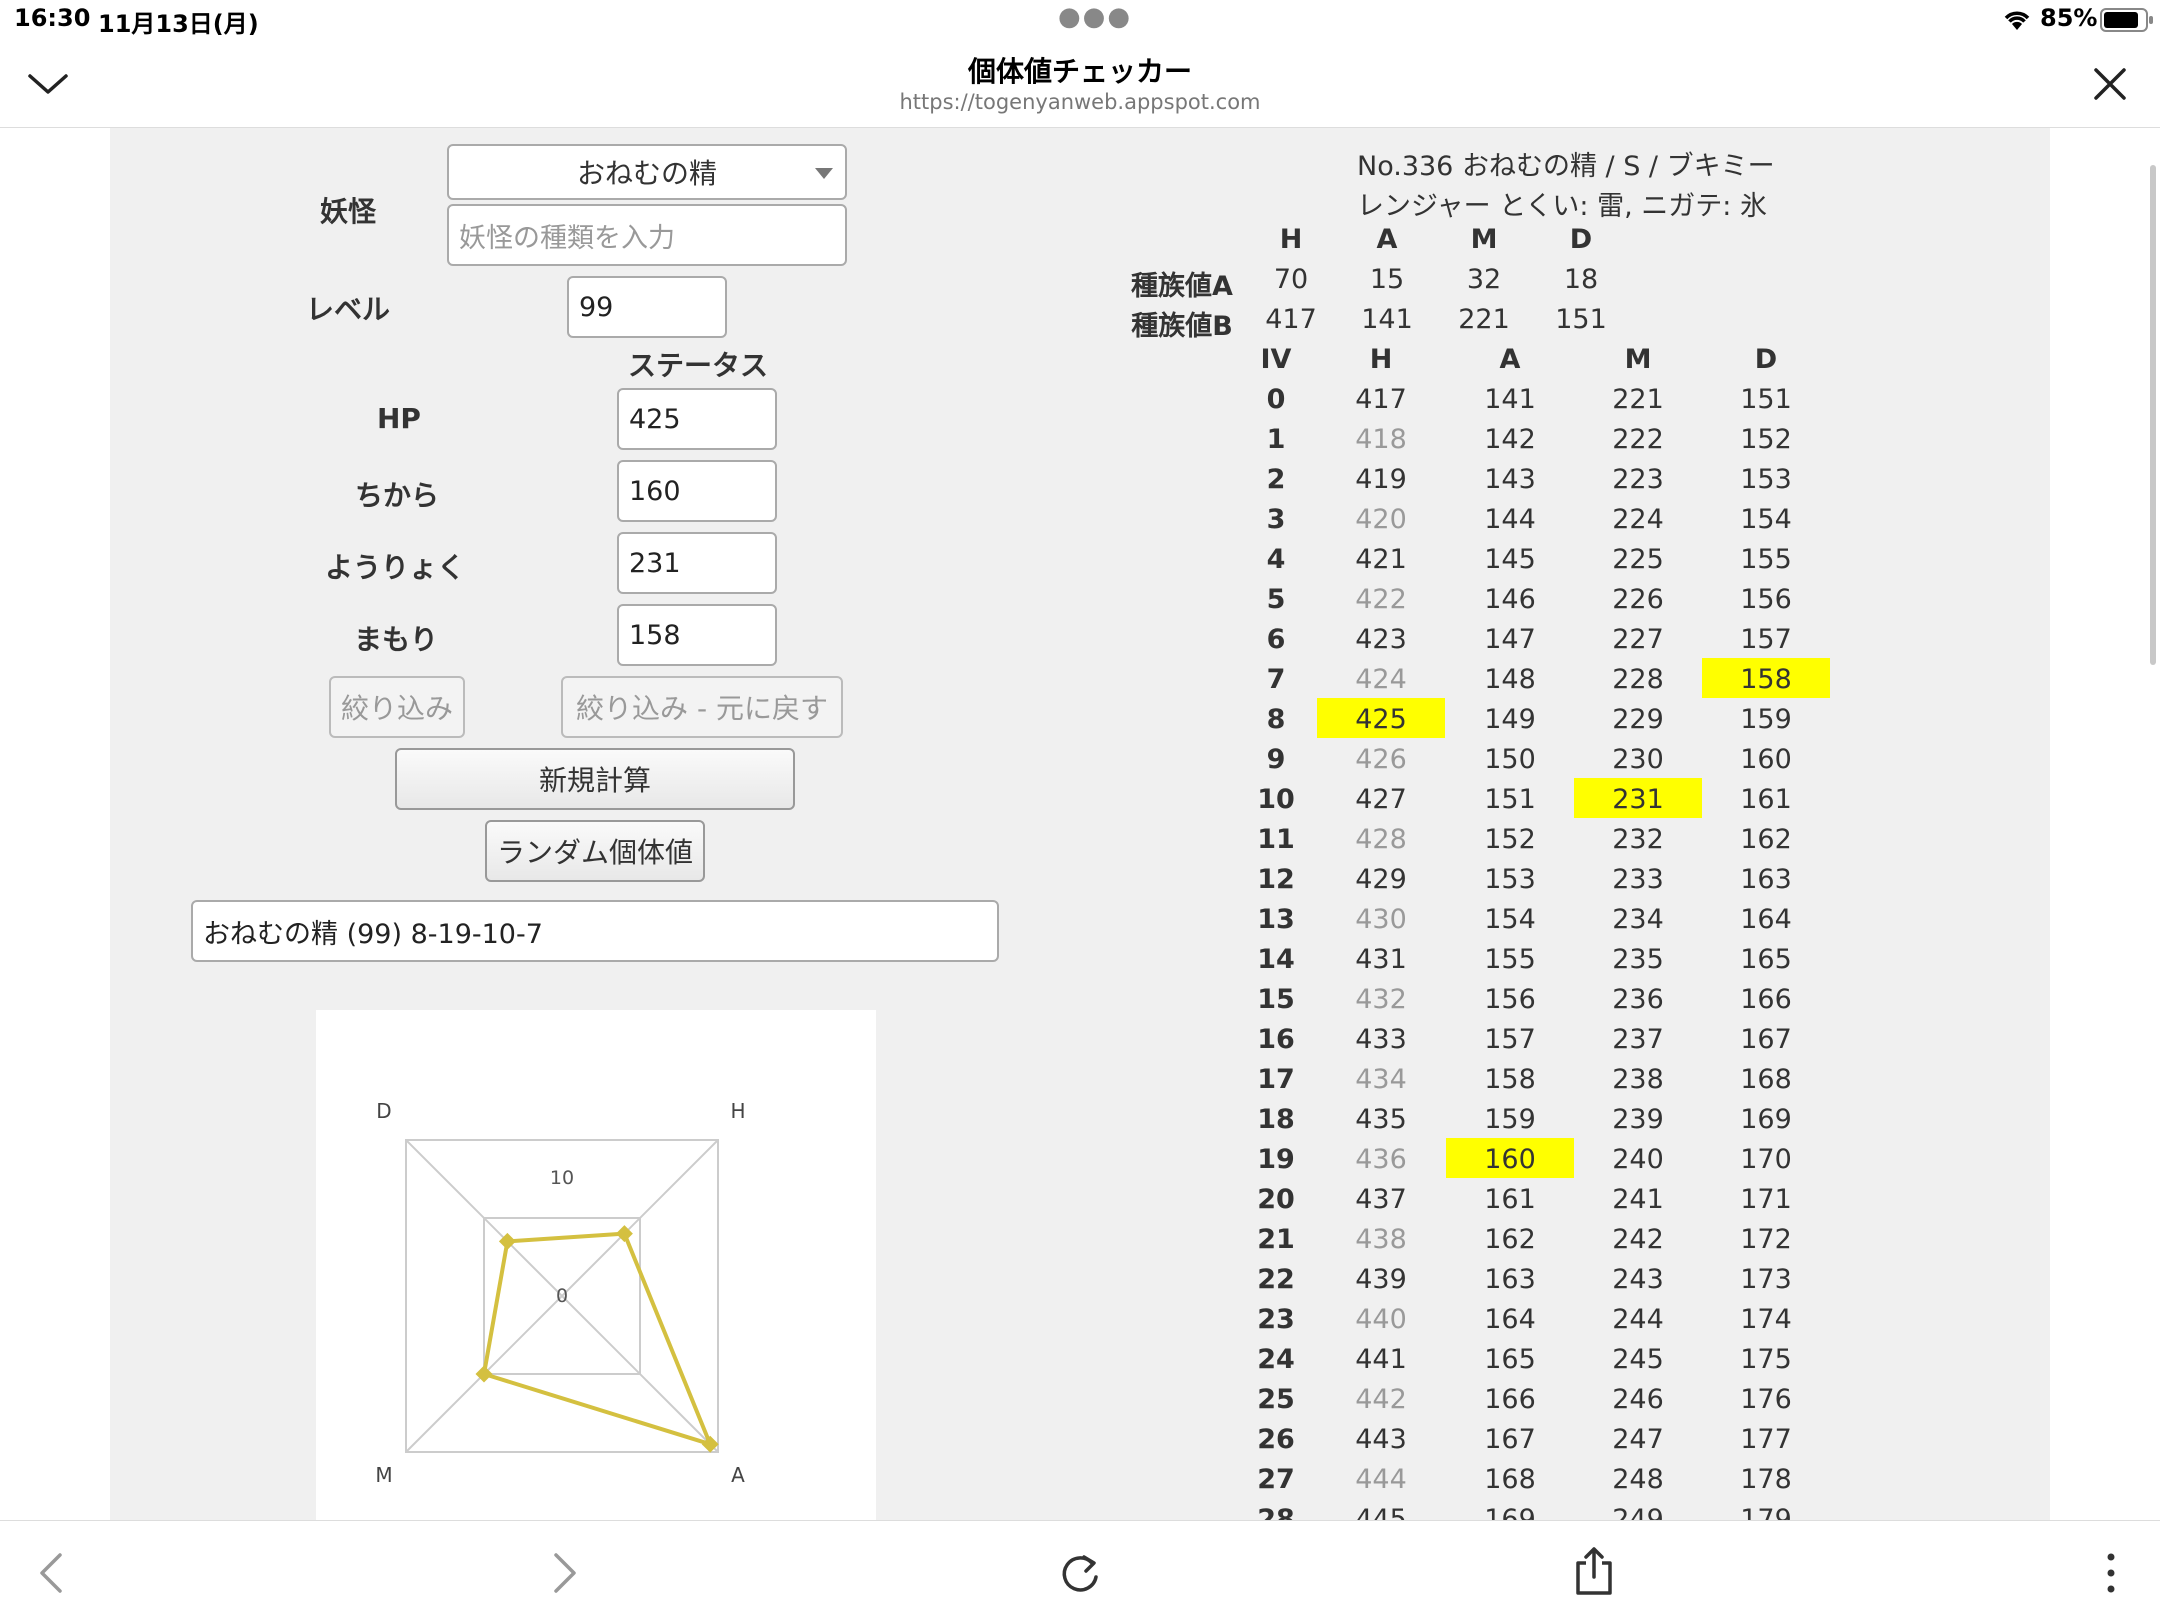 The width and height of the screenshot is (2160, 1620). I want to click on iv-table-cell: 155, so click(1766, 559).